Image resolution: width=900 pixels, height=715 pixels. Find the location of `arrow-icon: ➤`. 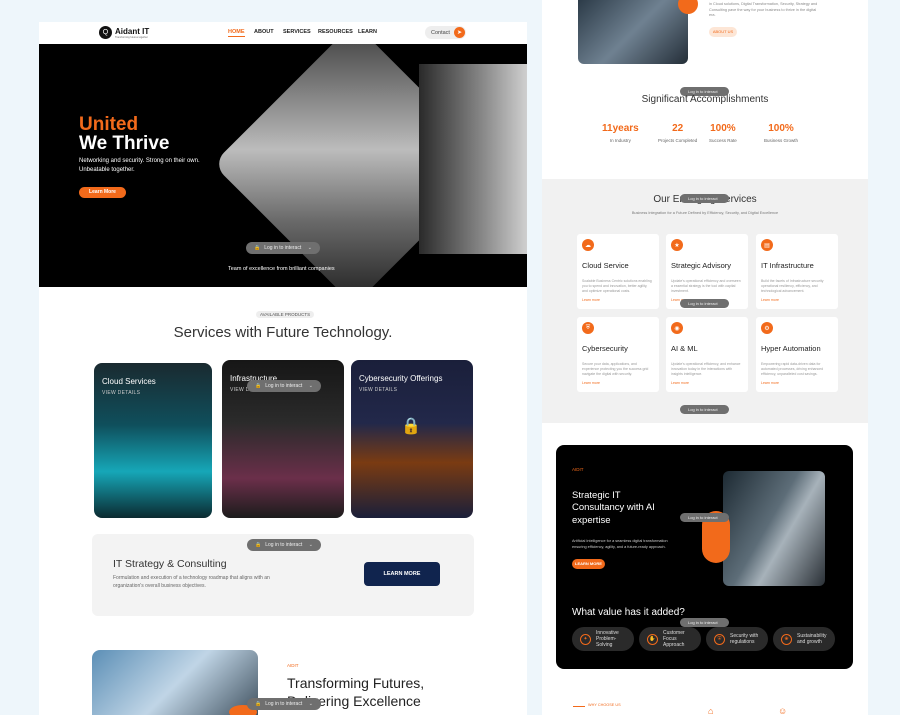

arrow-icon: ➤ is located at coordinates (459, 32).